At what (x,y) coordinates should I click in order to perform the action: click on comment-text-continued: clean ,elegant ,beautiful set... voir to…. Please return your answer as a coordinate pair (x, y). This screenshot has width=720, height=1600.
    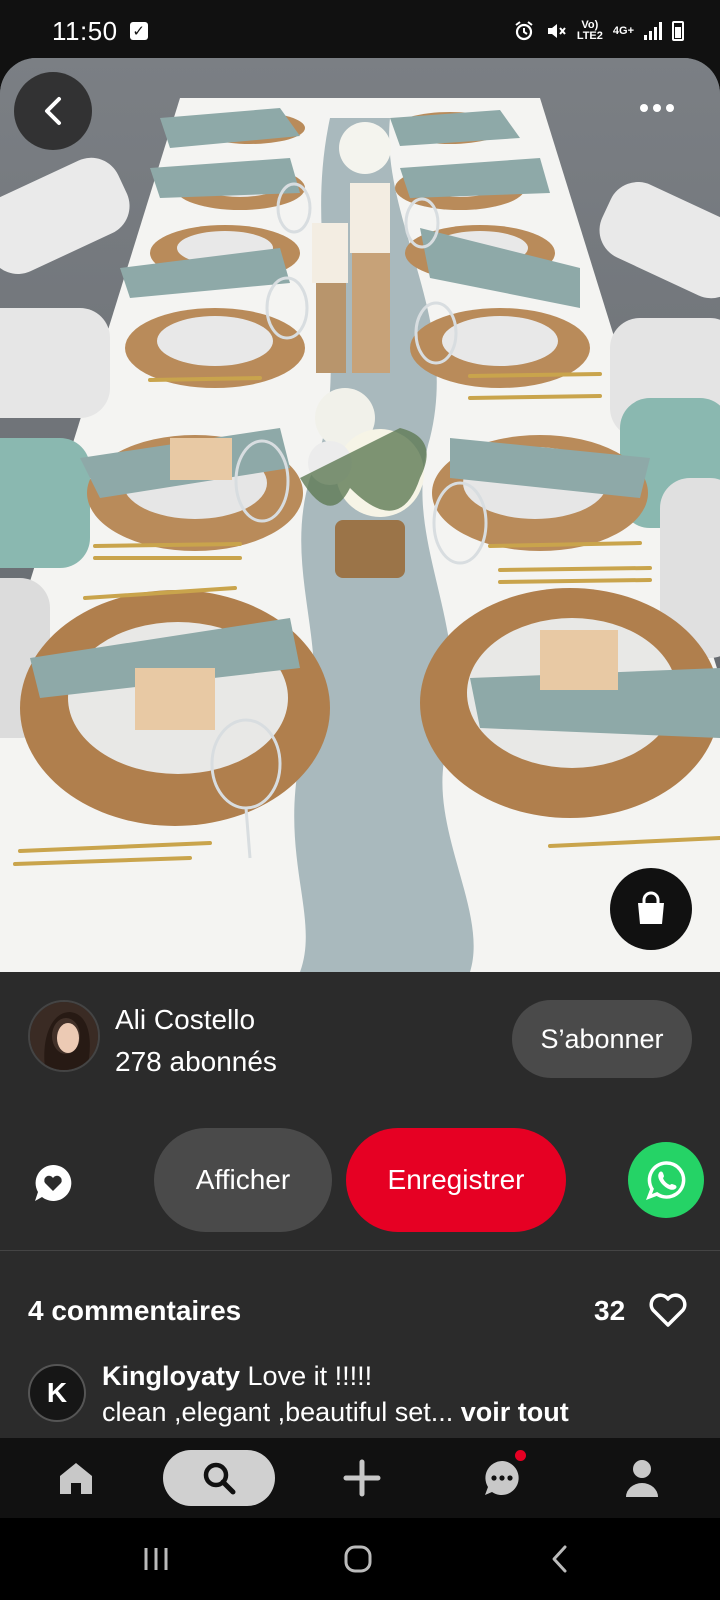
    Looking at the image, I should click on (335, 1412).